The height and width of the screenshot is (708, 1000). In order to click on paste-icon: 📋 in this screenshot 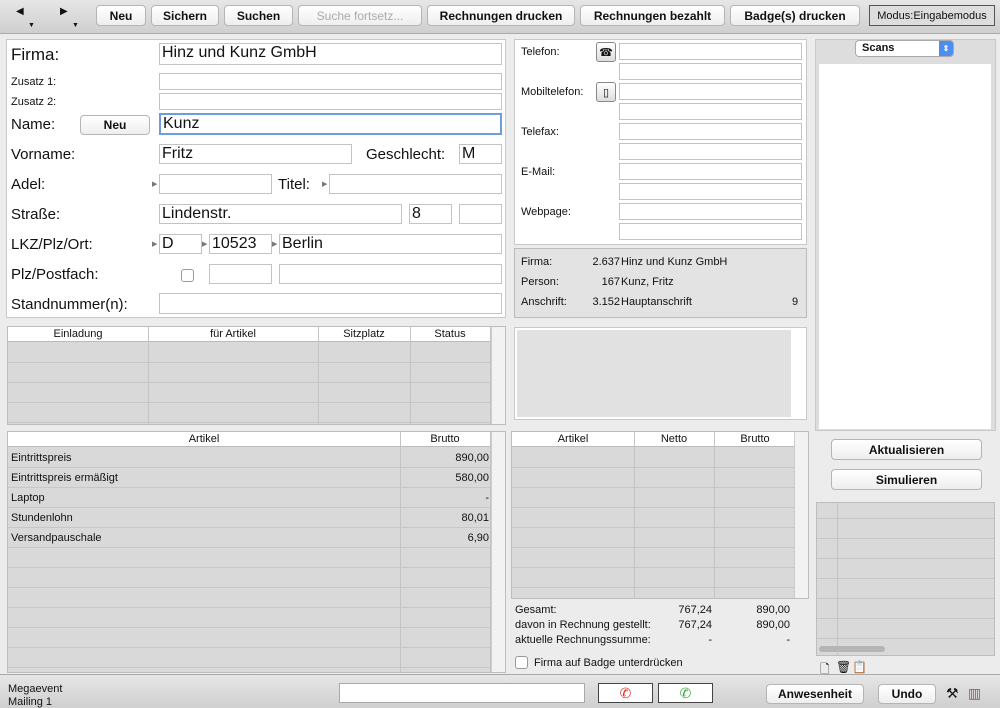, I will do `click(859, 667)`.